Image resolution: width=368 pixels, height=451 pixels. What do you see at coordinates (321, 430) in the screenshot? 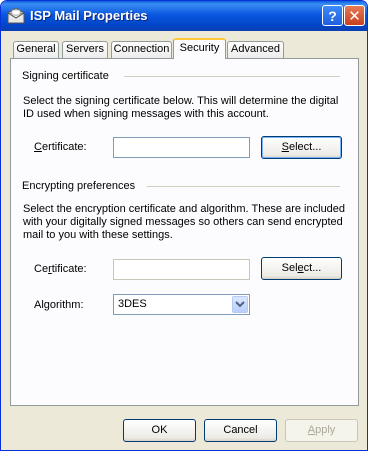
I see `apply-button: Apply` at bounding box center [321, 430].